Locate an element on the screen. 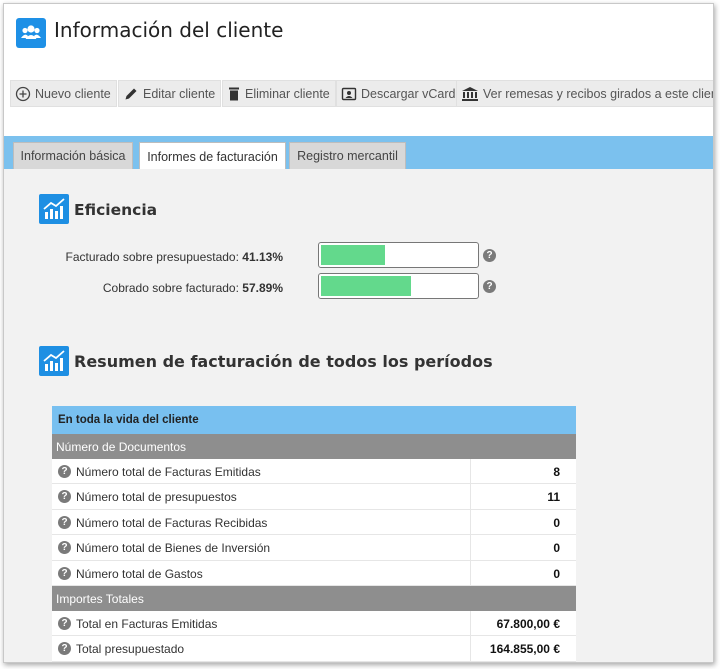 The height and width of the screenshot is (669, 720). users-icon is located at coordinates (31, 33).